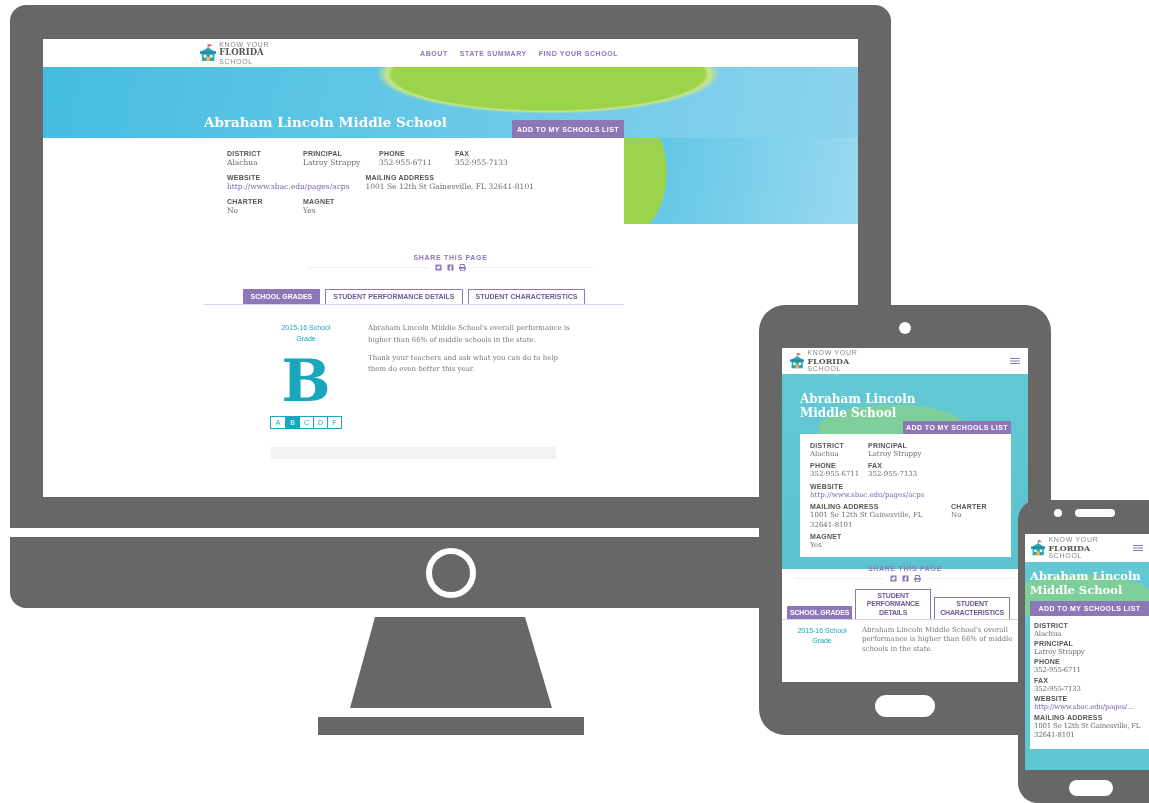 The height and width of the screenshot is (803, 1149). What do you see at coordinates (1095, 513) in the screenshot?
I see `speaker-icon` at bounding box center [1095, 513].